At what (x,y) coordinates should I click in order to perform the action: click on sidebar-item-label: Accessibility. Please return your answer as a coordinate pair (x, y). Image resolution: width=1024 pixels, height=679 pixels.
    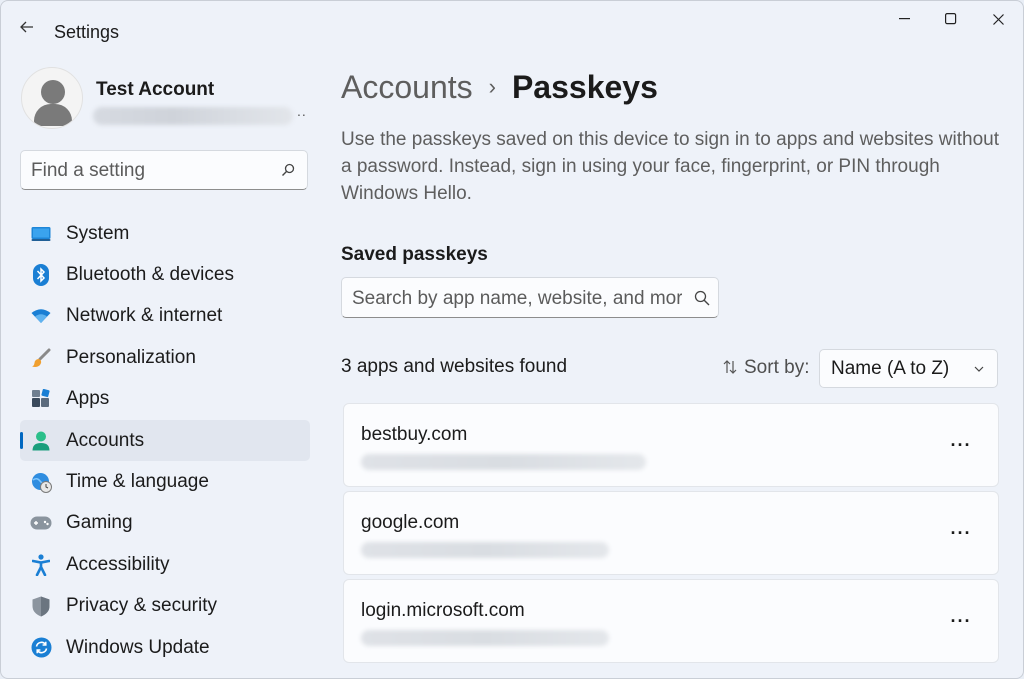
    Looking at the image, I should click on (118, 564).